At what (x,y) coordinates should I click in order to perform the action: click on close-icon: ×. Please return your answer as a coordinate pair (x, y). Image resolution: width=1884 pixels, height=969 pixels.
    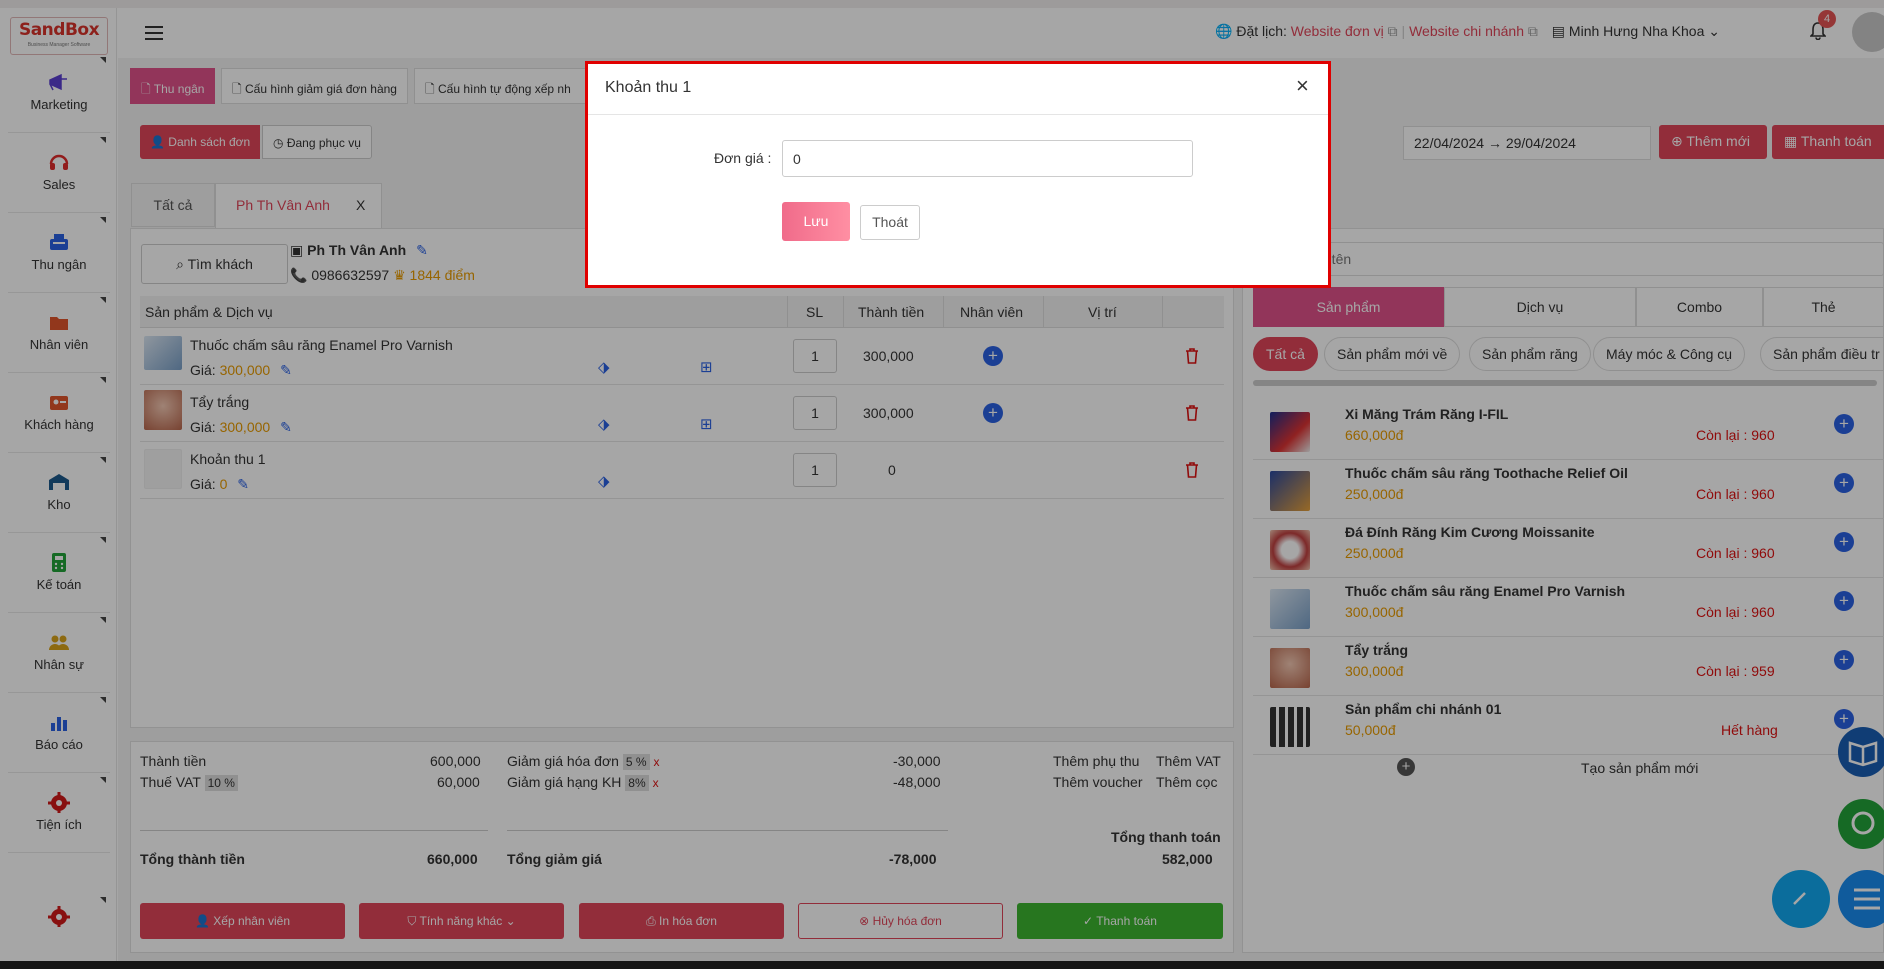
    Looking at the image, I should click on (1302, 86).